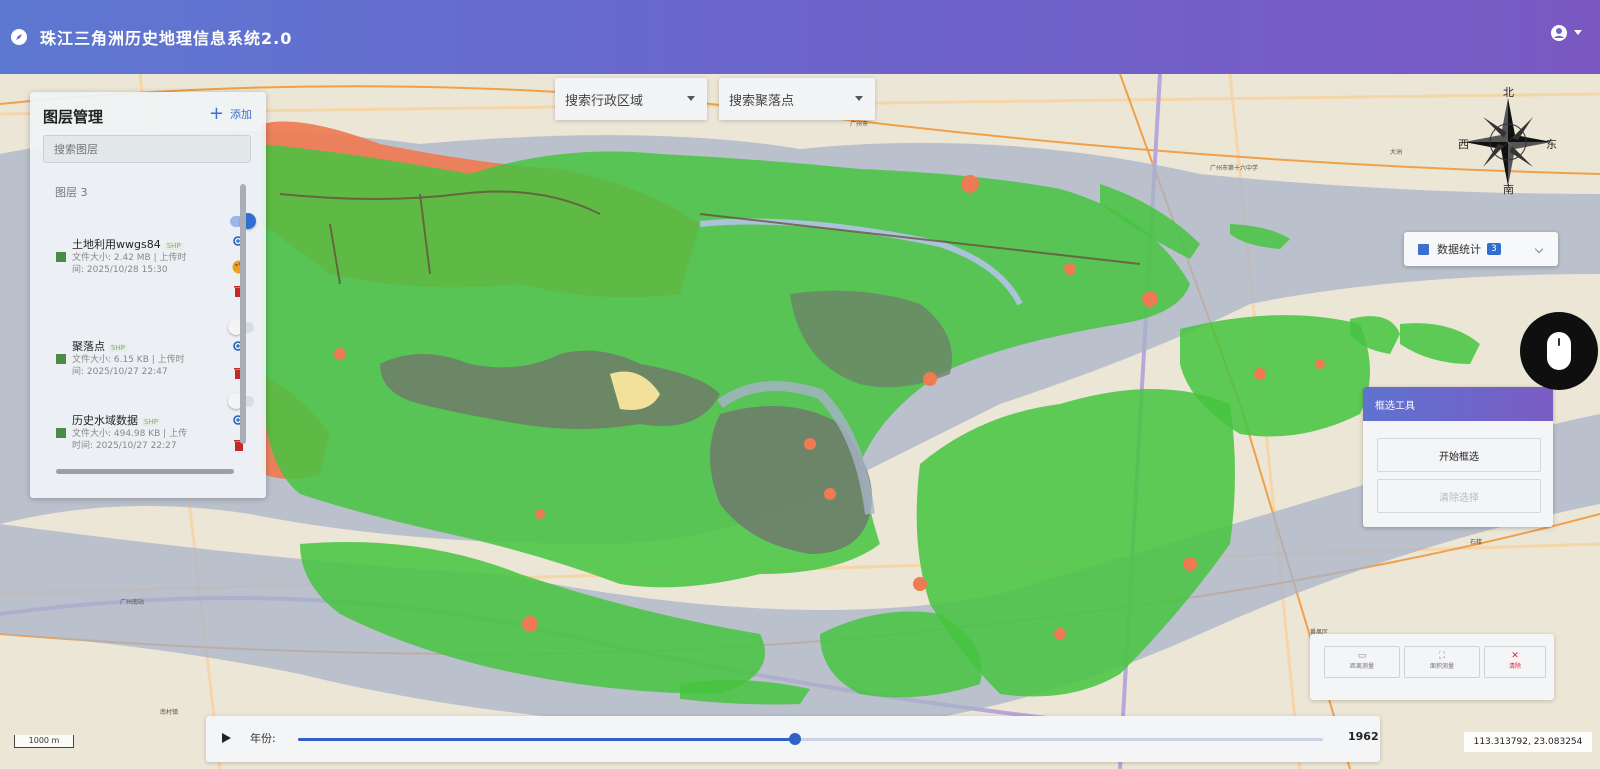  Describe the element at coordinates (147, 149) in the screenshot. I see `layer-search-input` at that location.